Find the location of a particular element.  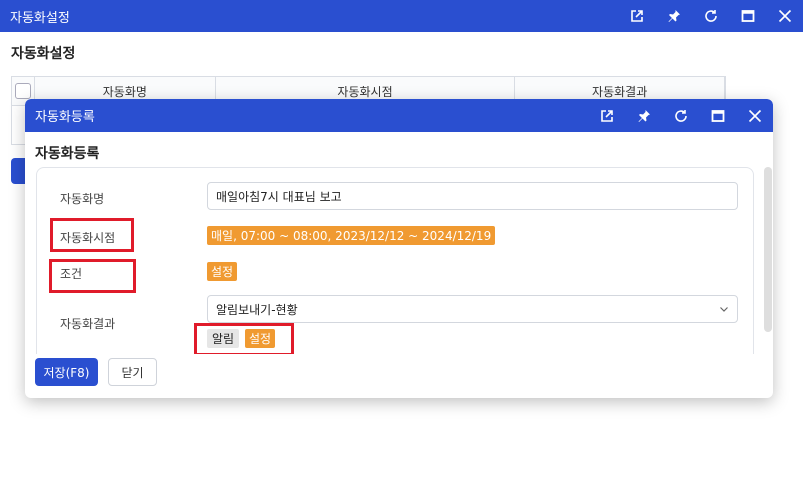

name-input: 매일아침7시 대표님 보고 is located at coordinates (472, 196).